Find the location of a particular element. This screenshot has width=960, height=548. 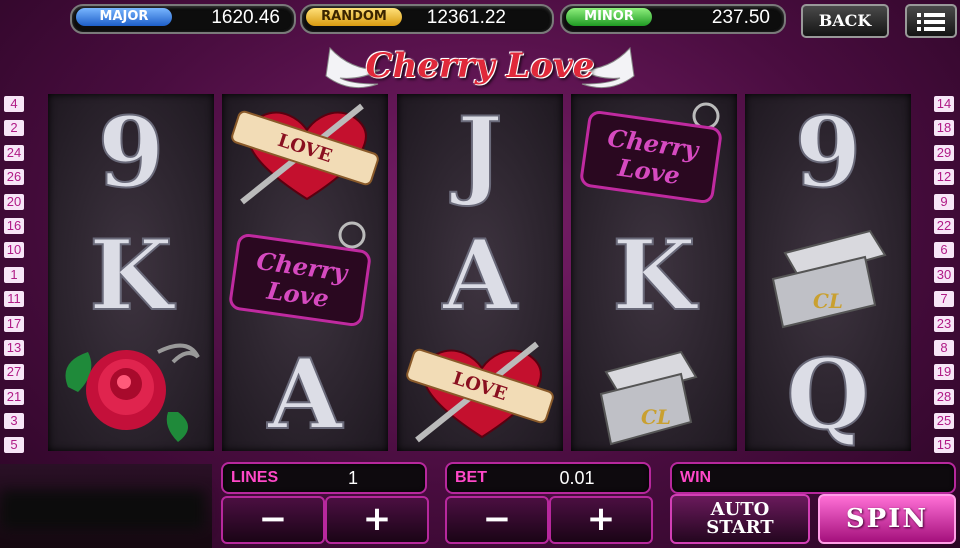

left-line-number: 11 is located at coordinates (14, 301).